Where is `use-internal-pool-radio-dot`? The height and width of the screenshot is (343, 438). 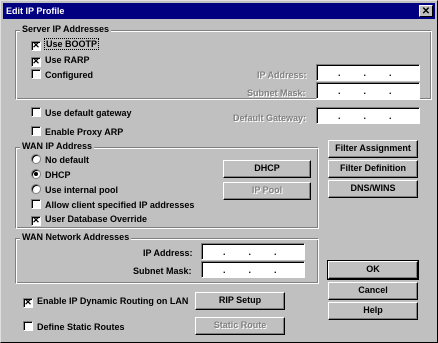
use-internal-pool-radio-dot is located at coordinates (36, 189).